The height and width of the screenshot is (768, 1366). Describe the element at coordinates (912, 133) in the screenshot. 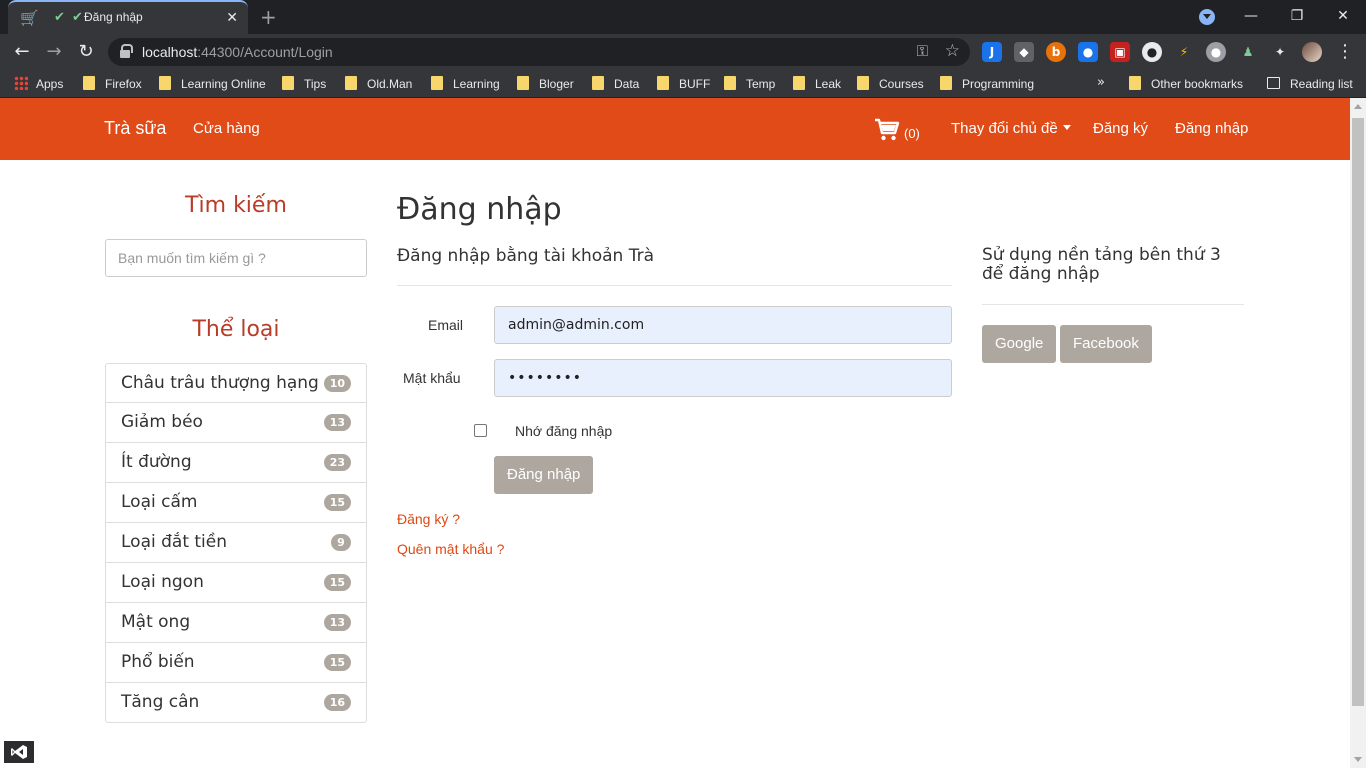

I see `cart-count: (0)` at that location.